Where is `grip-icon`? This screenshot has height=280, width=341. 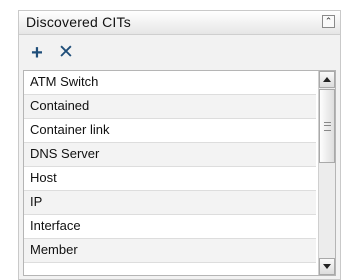
grip-icon is located at coordinates (327, 126).